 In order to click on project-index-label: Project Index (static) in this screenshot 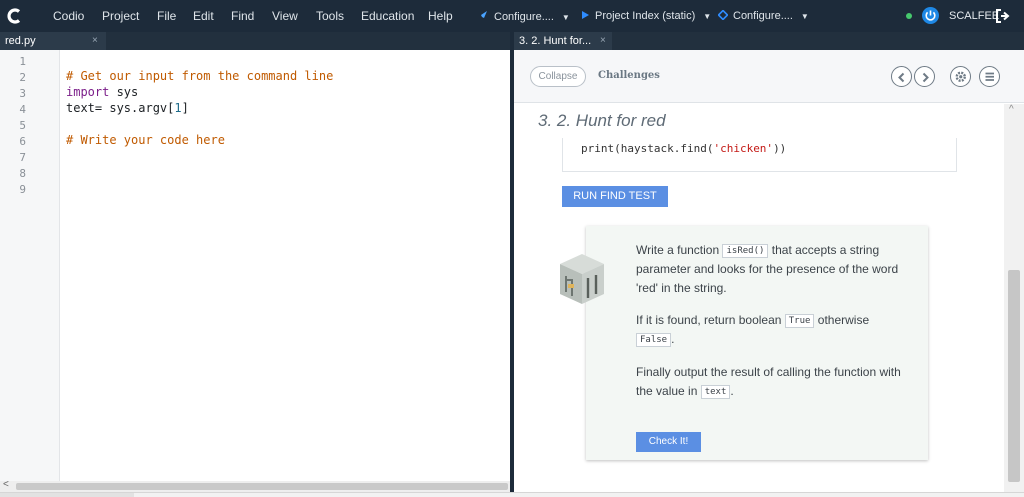, I will do `click(645, 16)`.